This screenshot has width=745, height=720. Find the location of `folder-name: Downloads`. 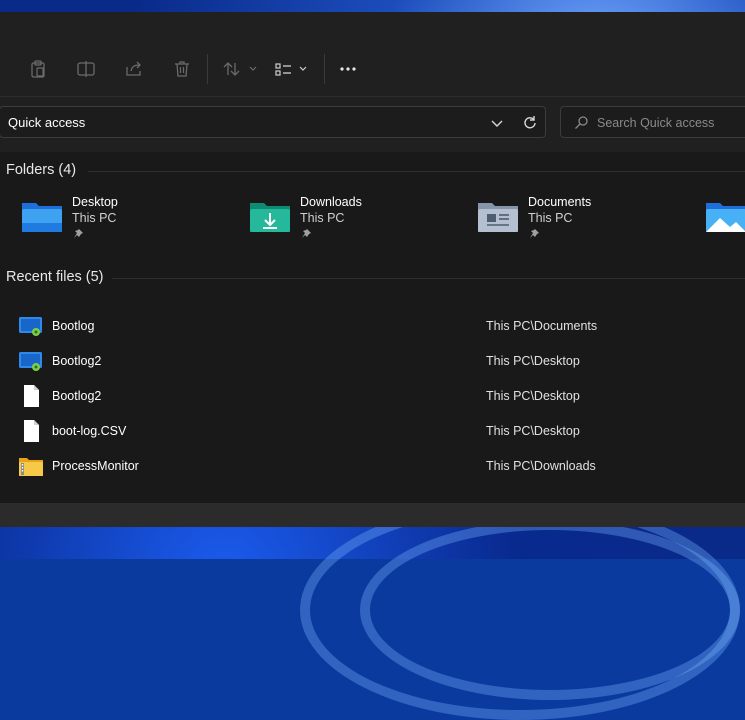

folder-name: Downloads is located at coordinates (331, 202).